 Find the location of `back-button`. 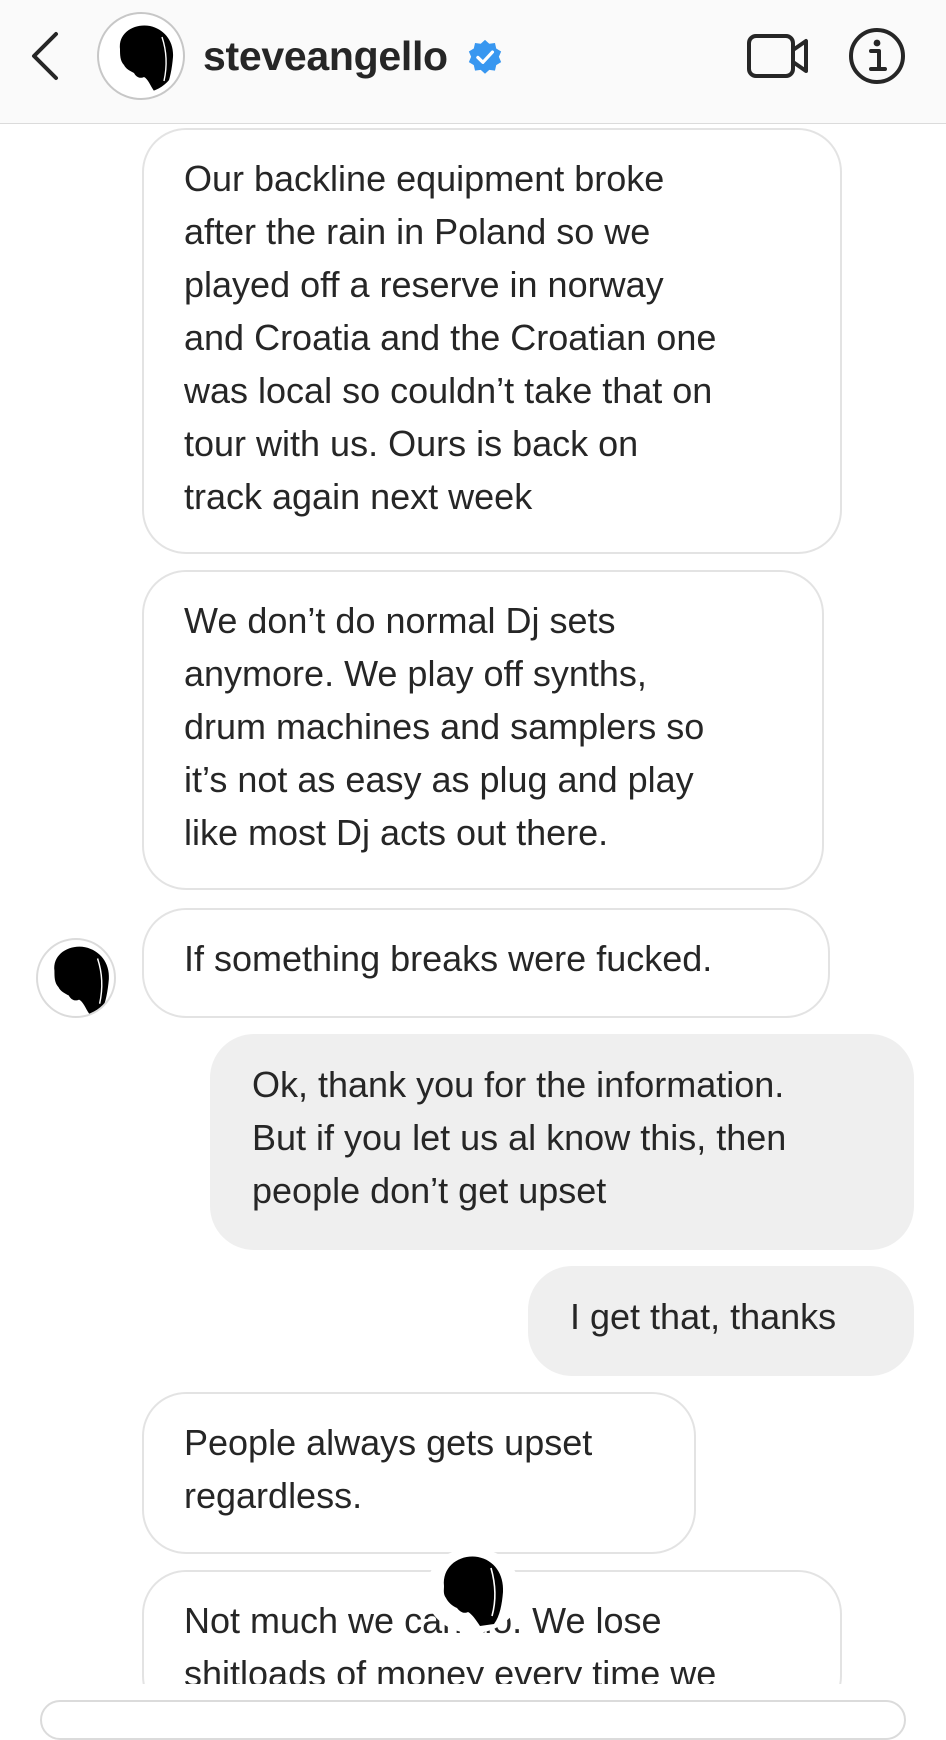

back-button is located at coordinates (46, 56).